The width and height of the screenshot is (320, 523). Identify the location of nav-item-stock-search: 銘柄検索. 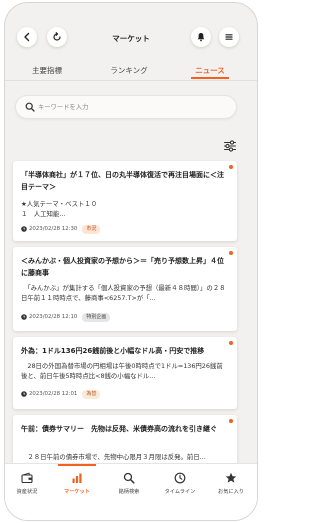
(129, 483).